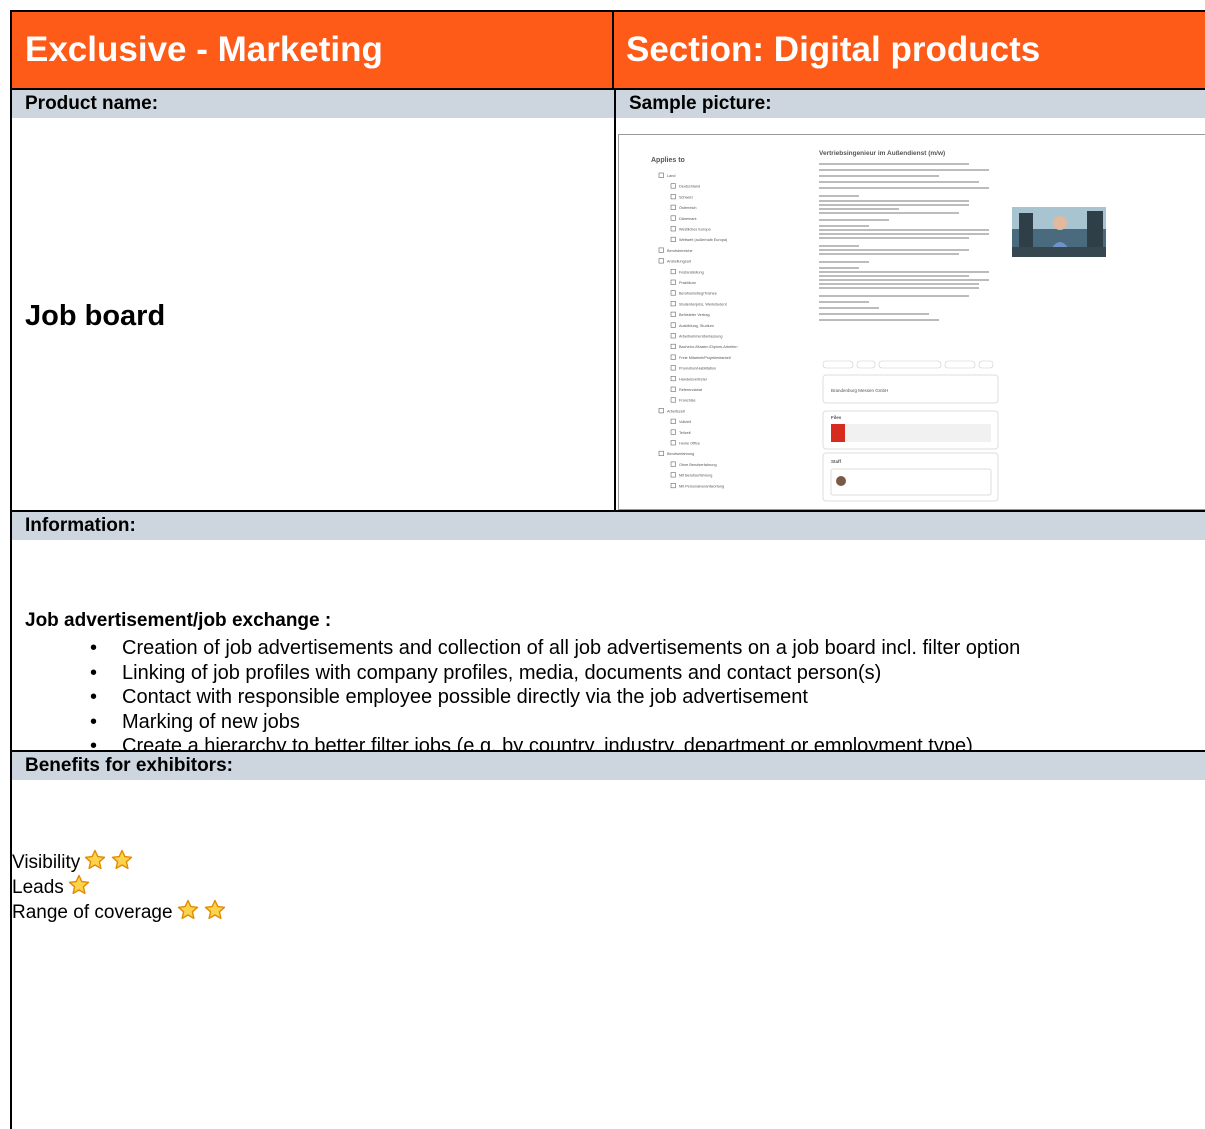 This screenshot has width=1205, height=1129. What do you see at coordinates (686, 197) in the screenshot?
I see `sample-filter-label: Schweiz` at bounding box center [686, 197].